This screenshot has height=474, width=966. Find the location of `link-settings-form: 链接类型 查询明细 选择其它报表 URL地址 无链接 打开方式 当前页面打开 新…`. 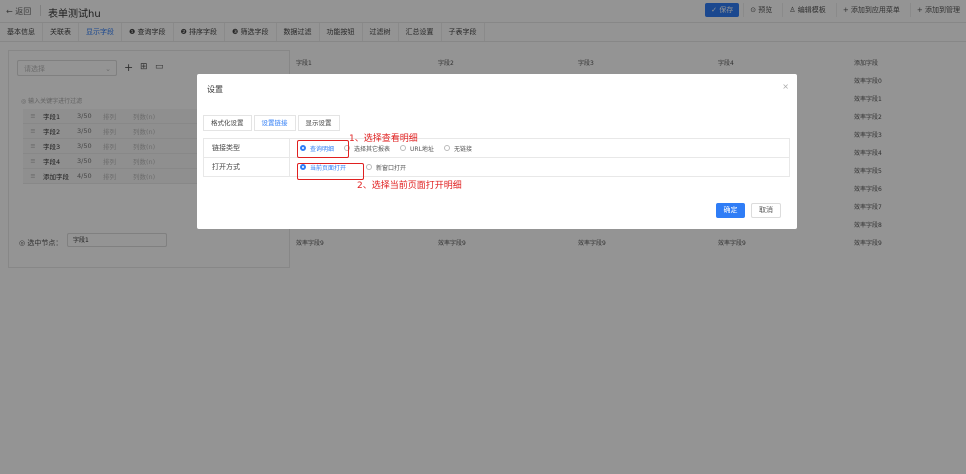

link-settings-form: 链接类型 查询明细 选择其它报表 URL地址 无链接 打开方式 当前页面打开 新… is located at coordinates (496, 157).